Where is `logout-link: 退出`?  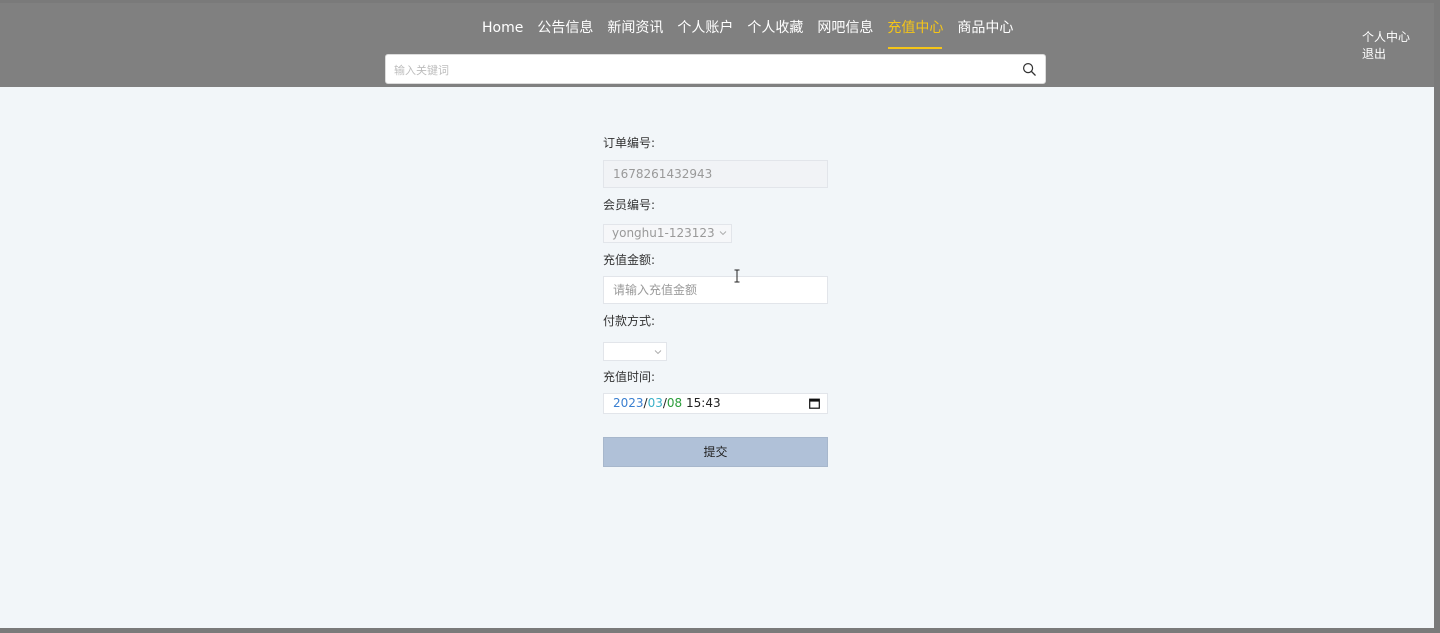 logout-link: 退出 is located at coordinates (1386, 54).